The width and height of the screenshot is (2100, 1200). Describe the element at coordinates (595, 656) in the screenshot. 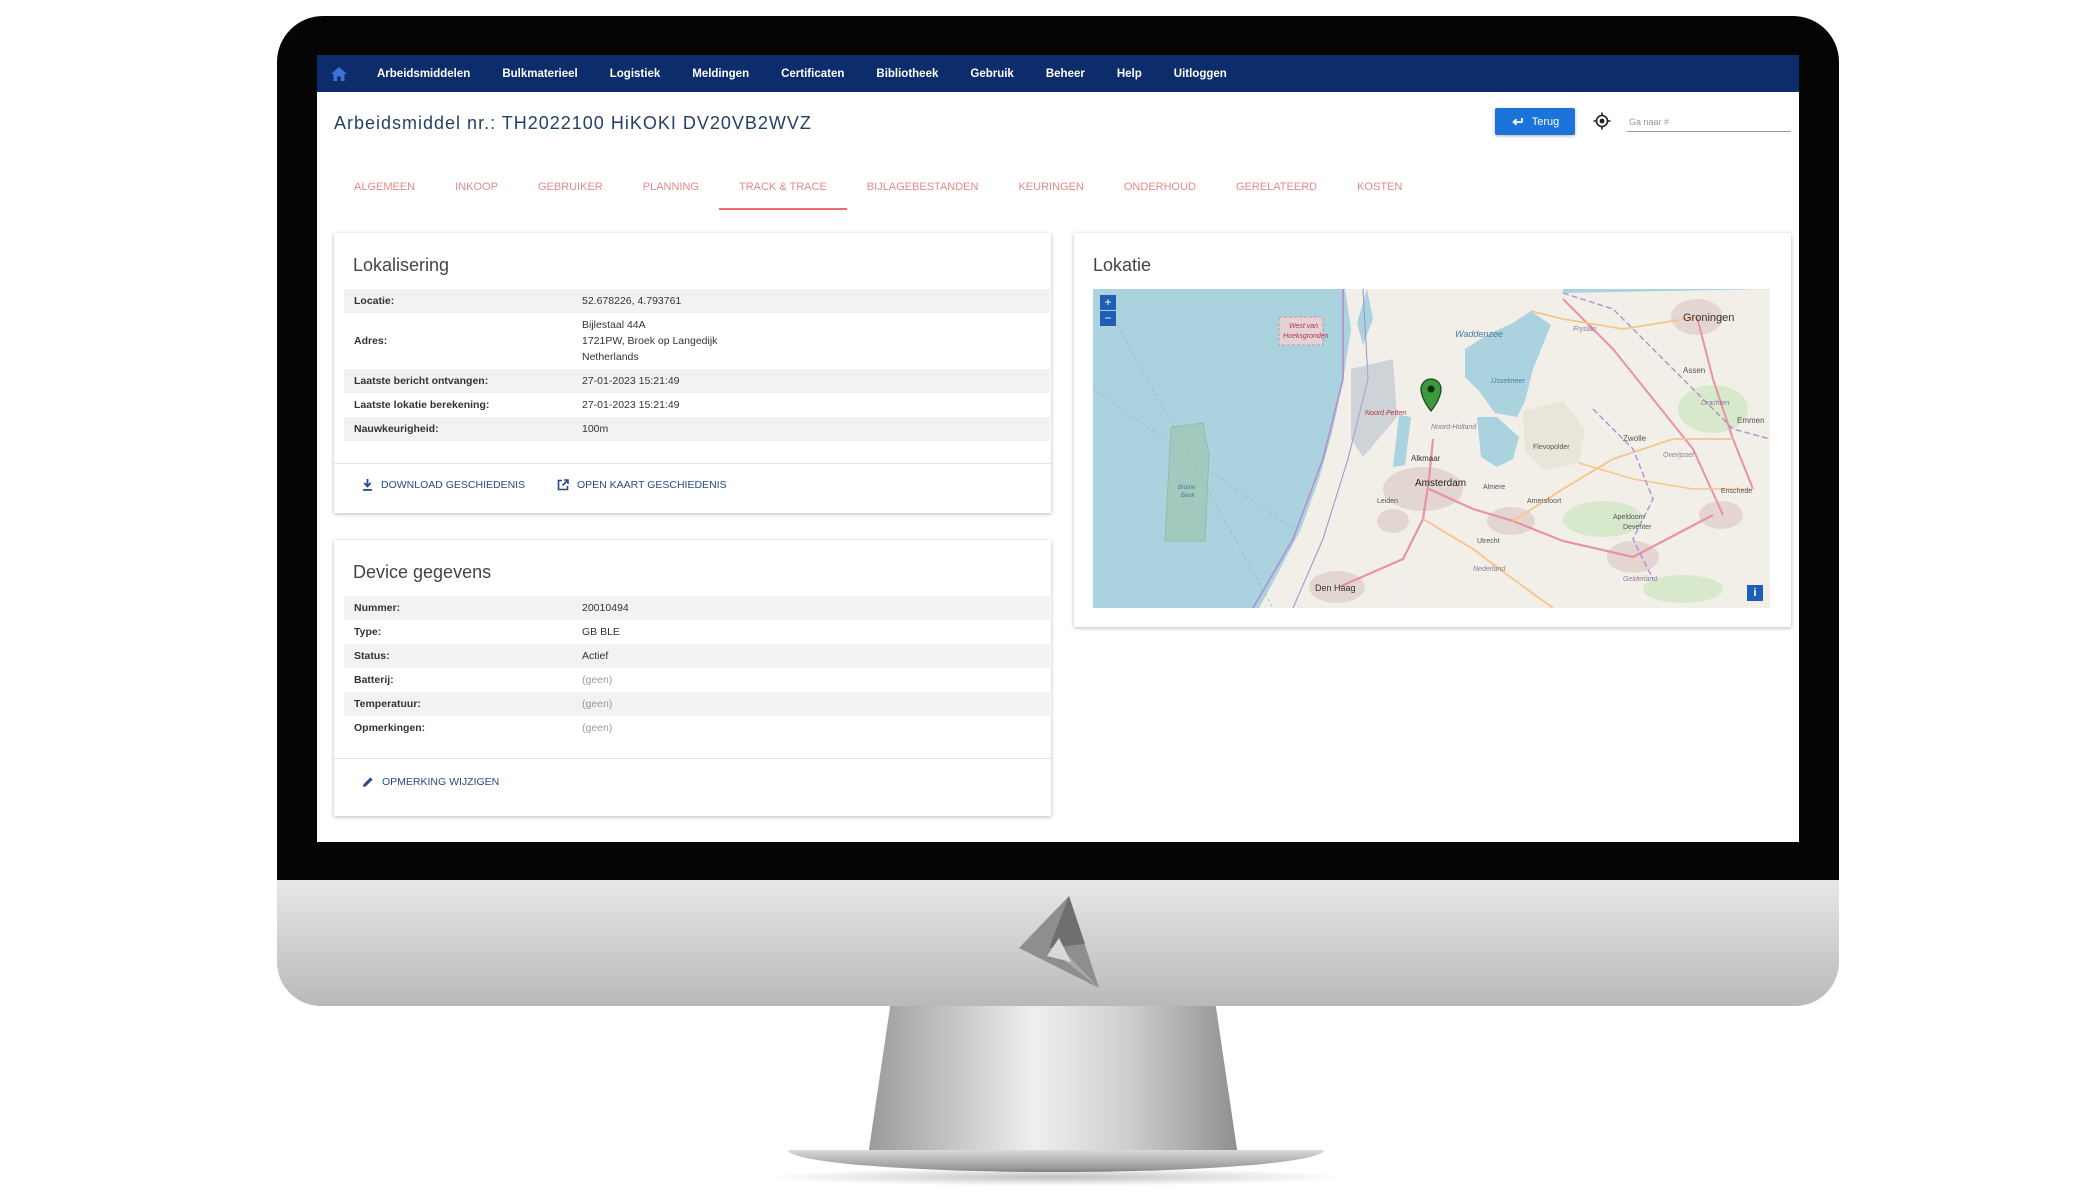

I see `info-value: Actief` at that location.